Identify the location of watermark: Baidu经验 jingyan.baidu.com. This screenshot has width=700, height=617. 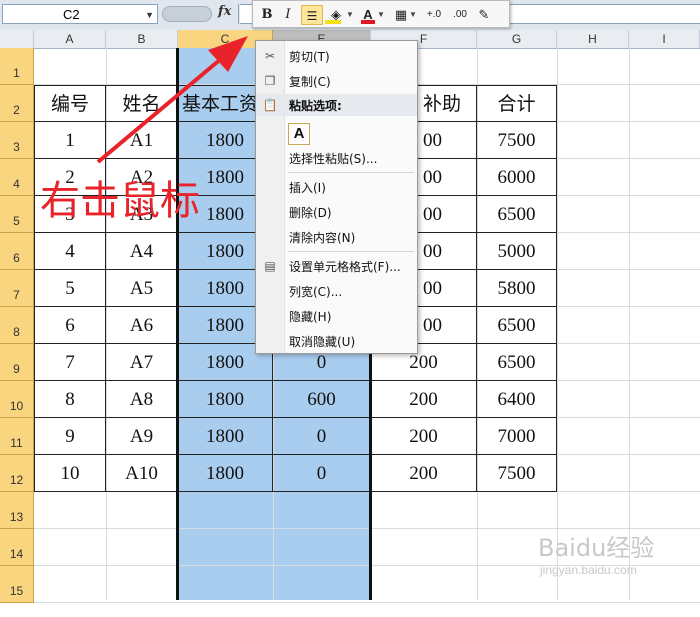
(596, 552).